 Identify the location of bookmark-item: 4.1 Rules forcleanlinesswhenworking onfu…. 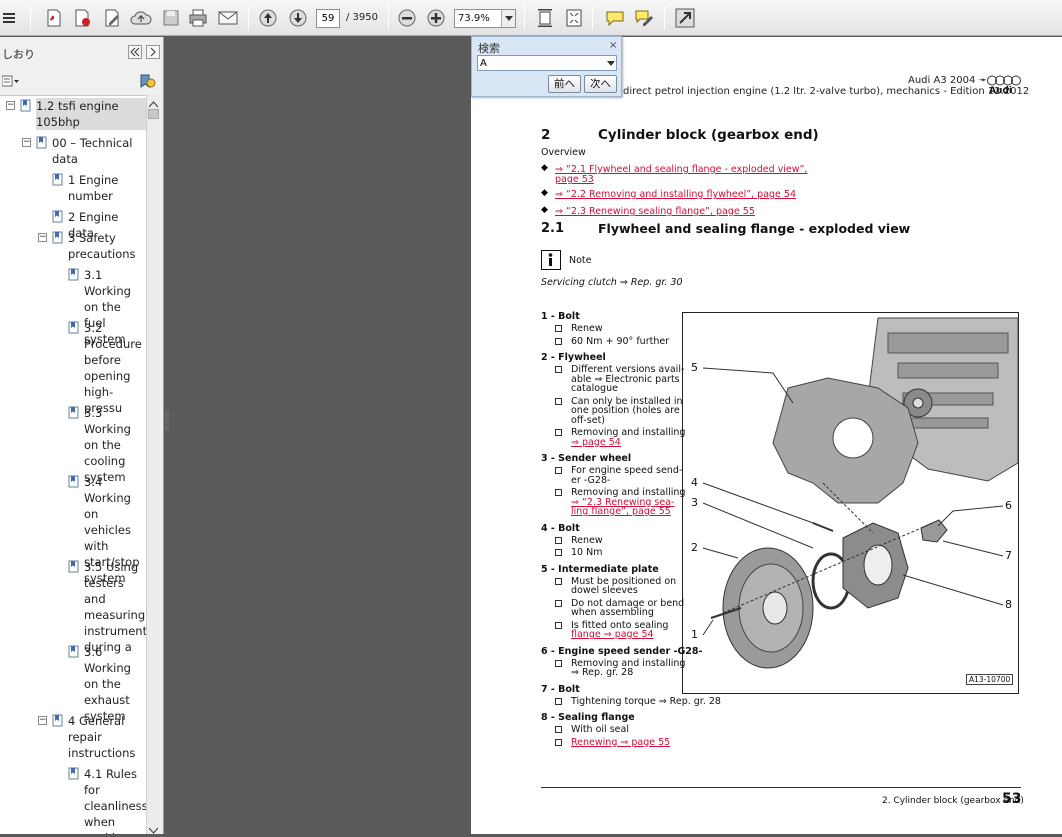
(115, 800).